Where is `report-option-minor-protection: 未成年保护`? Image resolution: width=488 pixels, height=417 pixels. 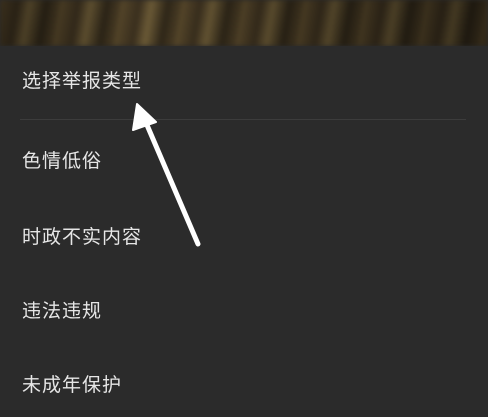
report-option-minor-protection: 未成年保护 is located at coordinates (244, 382).